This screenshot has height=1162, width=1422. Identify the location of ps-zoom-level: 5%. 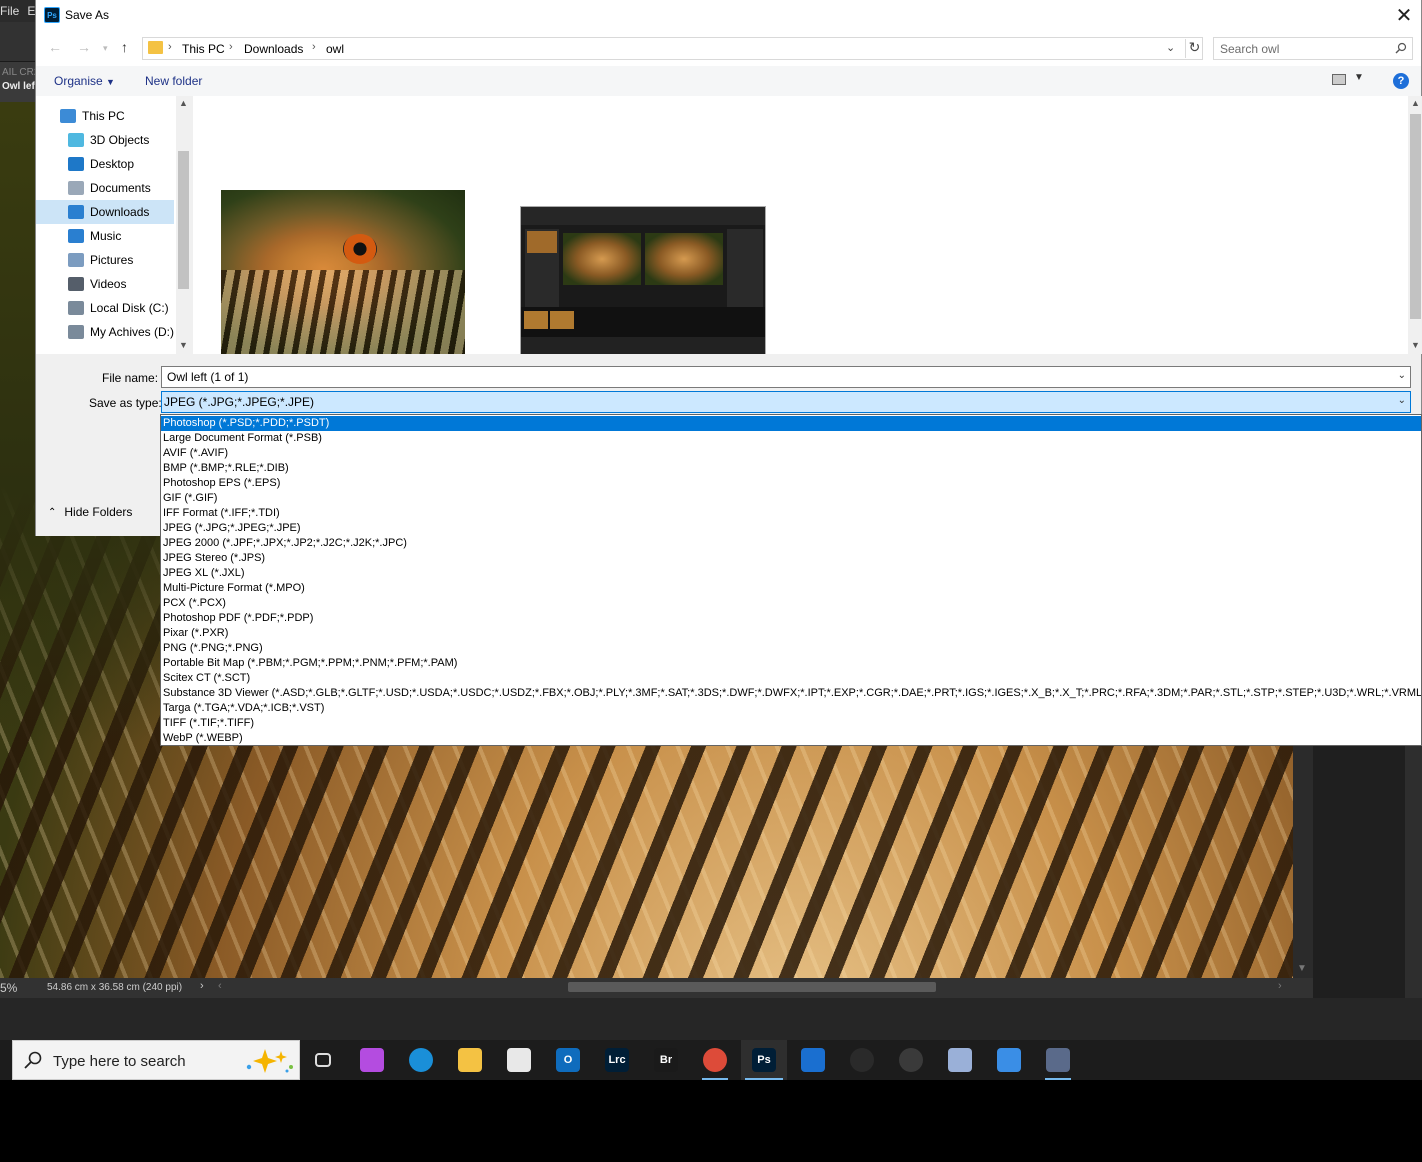
(8, 988).